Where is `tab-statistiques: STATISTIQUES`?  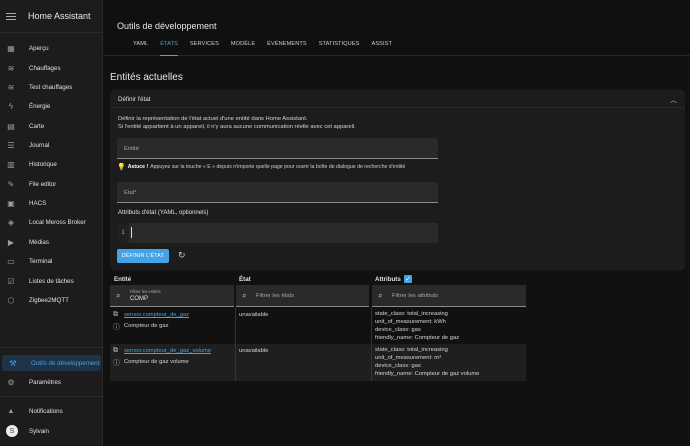
tab-statistiques: STATISTIQUES is located at coordinates (339, 48).